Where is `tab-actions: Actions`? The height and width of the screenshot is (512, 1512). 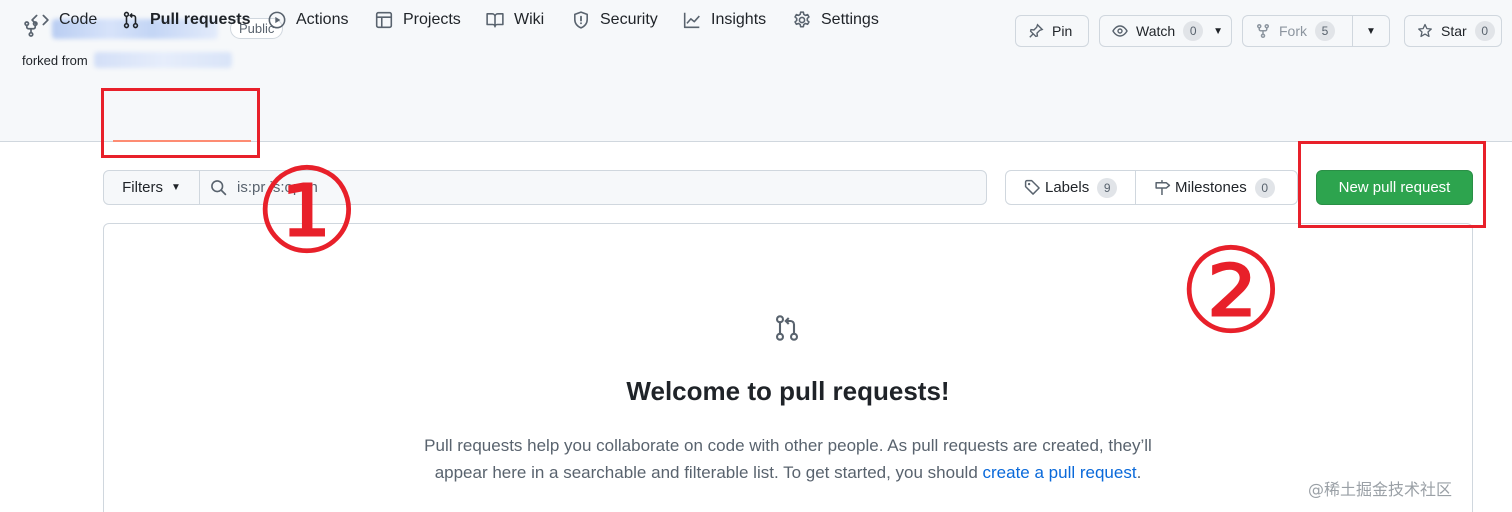 tab-actions: Actions is located at coordinates (308, 20).